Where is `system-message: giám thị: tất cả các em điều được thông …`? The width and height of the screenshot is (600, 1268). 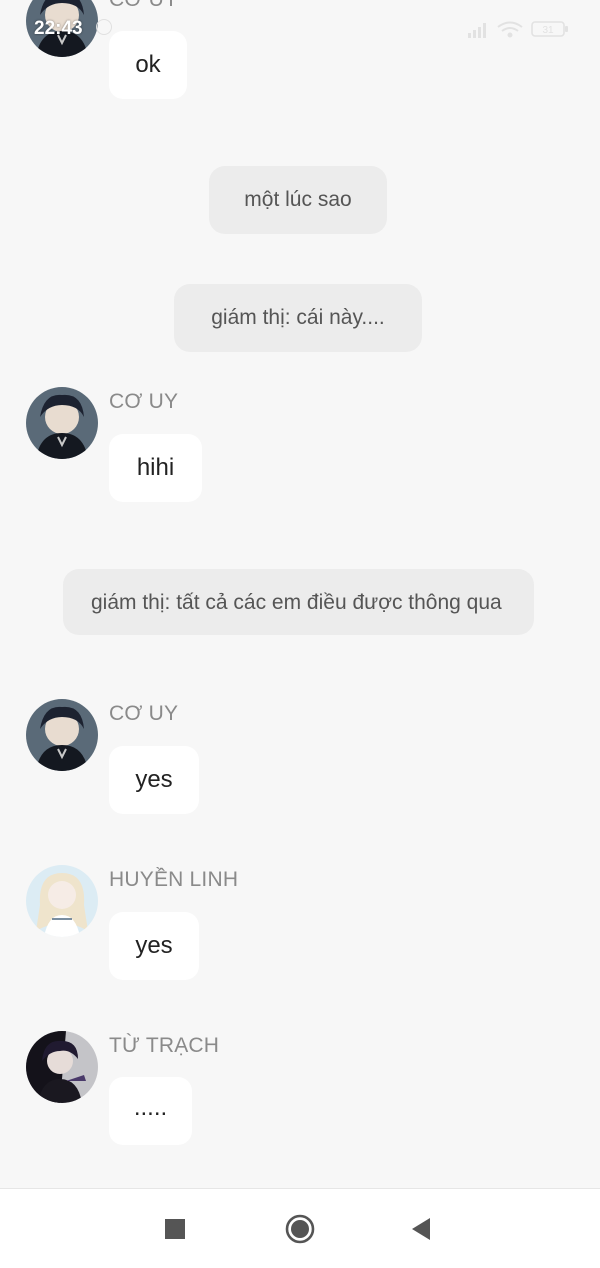
system-message: giám thị: tất cả các em điều được thông … is located at coordinates (298, 602).